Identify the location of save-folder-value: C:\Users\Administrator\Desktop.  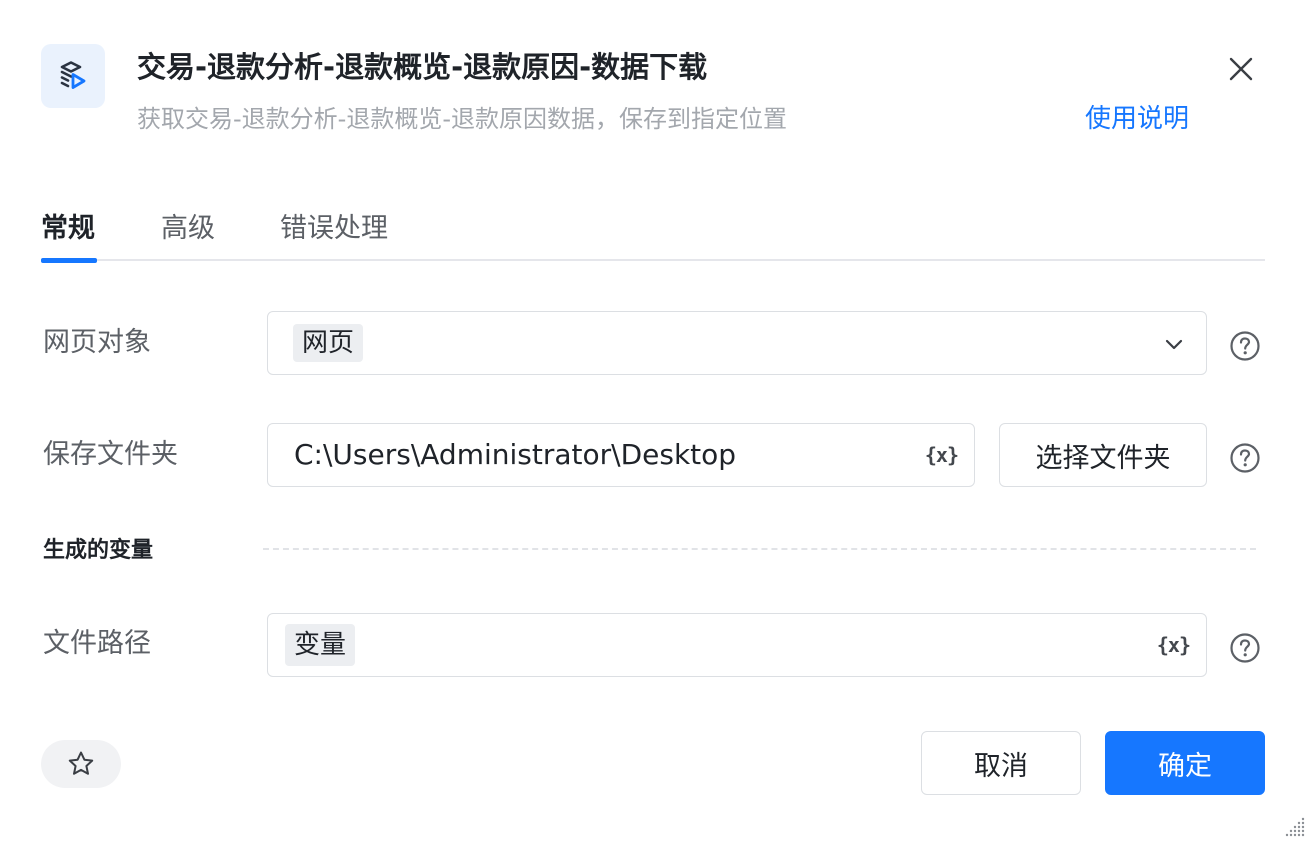
(515, 454).